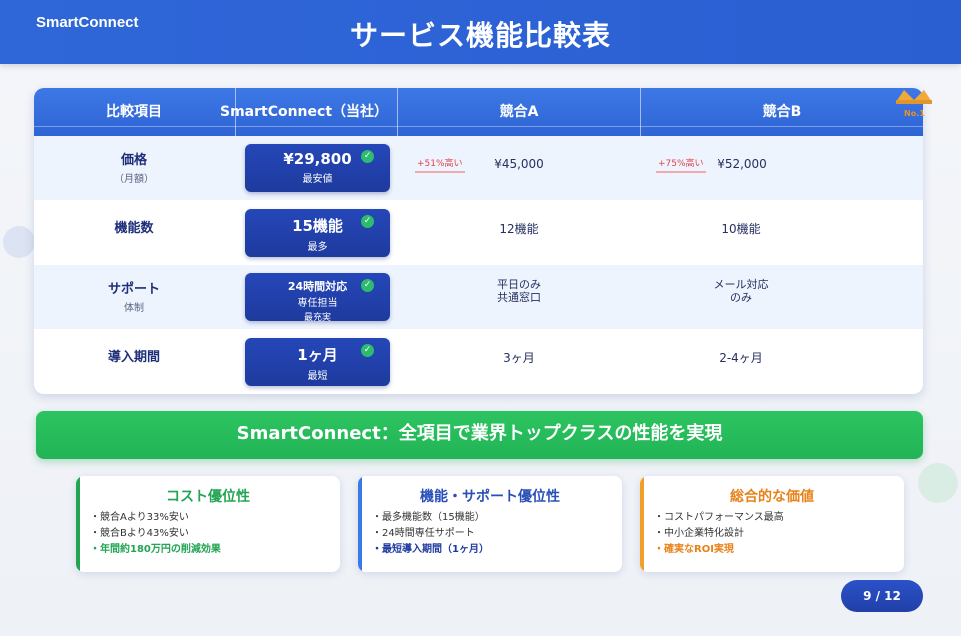 The width and height of the screenshot is (961, 636). Describe the element at coordinates (428, 517) in the screenshot. I see `list-item: ・最多機能数（15機能）` at that location.